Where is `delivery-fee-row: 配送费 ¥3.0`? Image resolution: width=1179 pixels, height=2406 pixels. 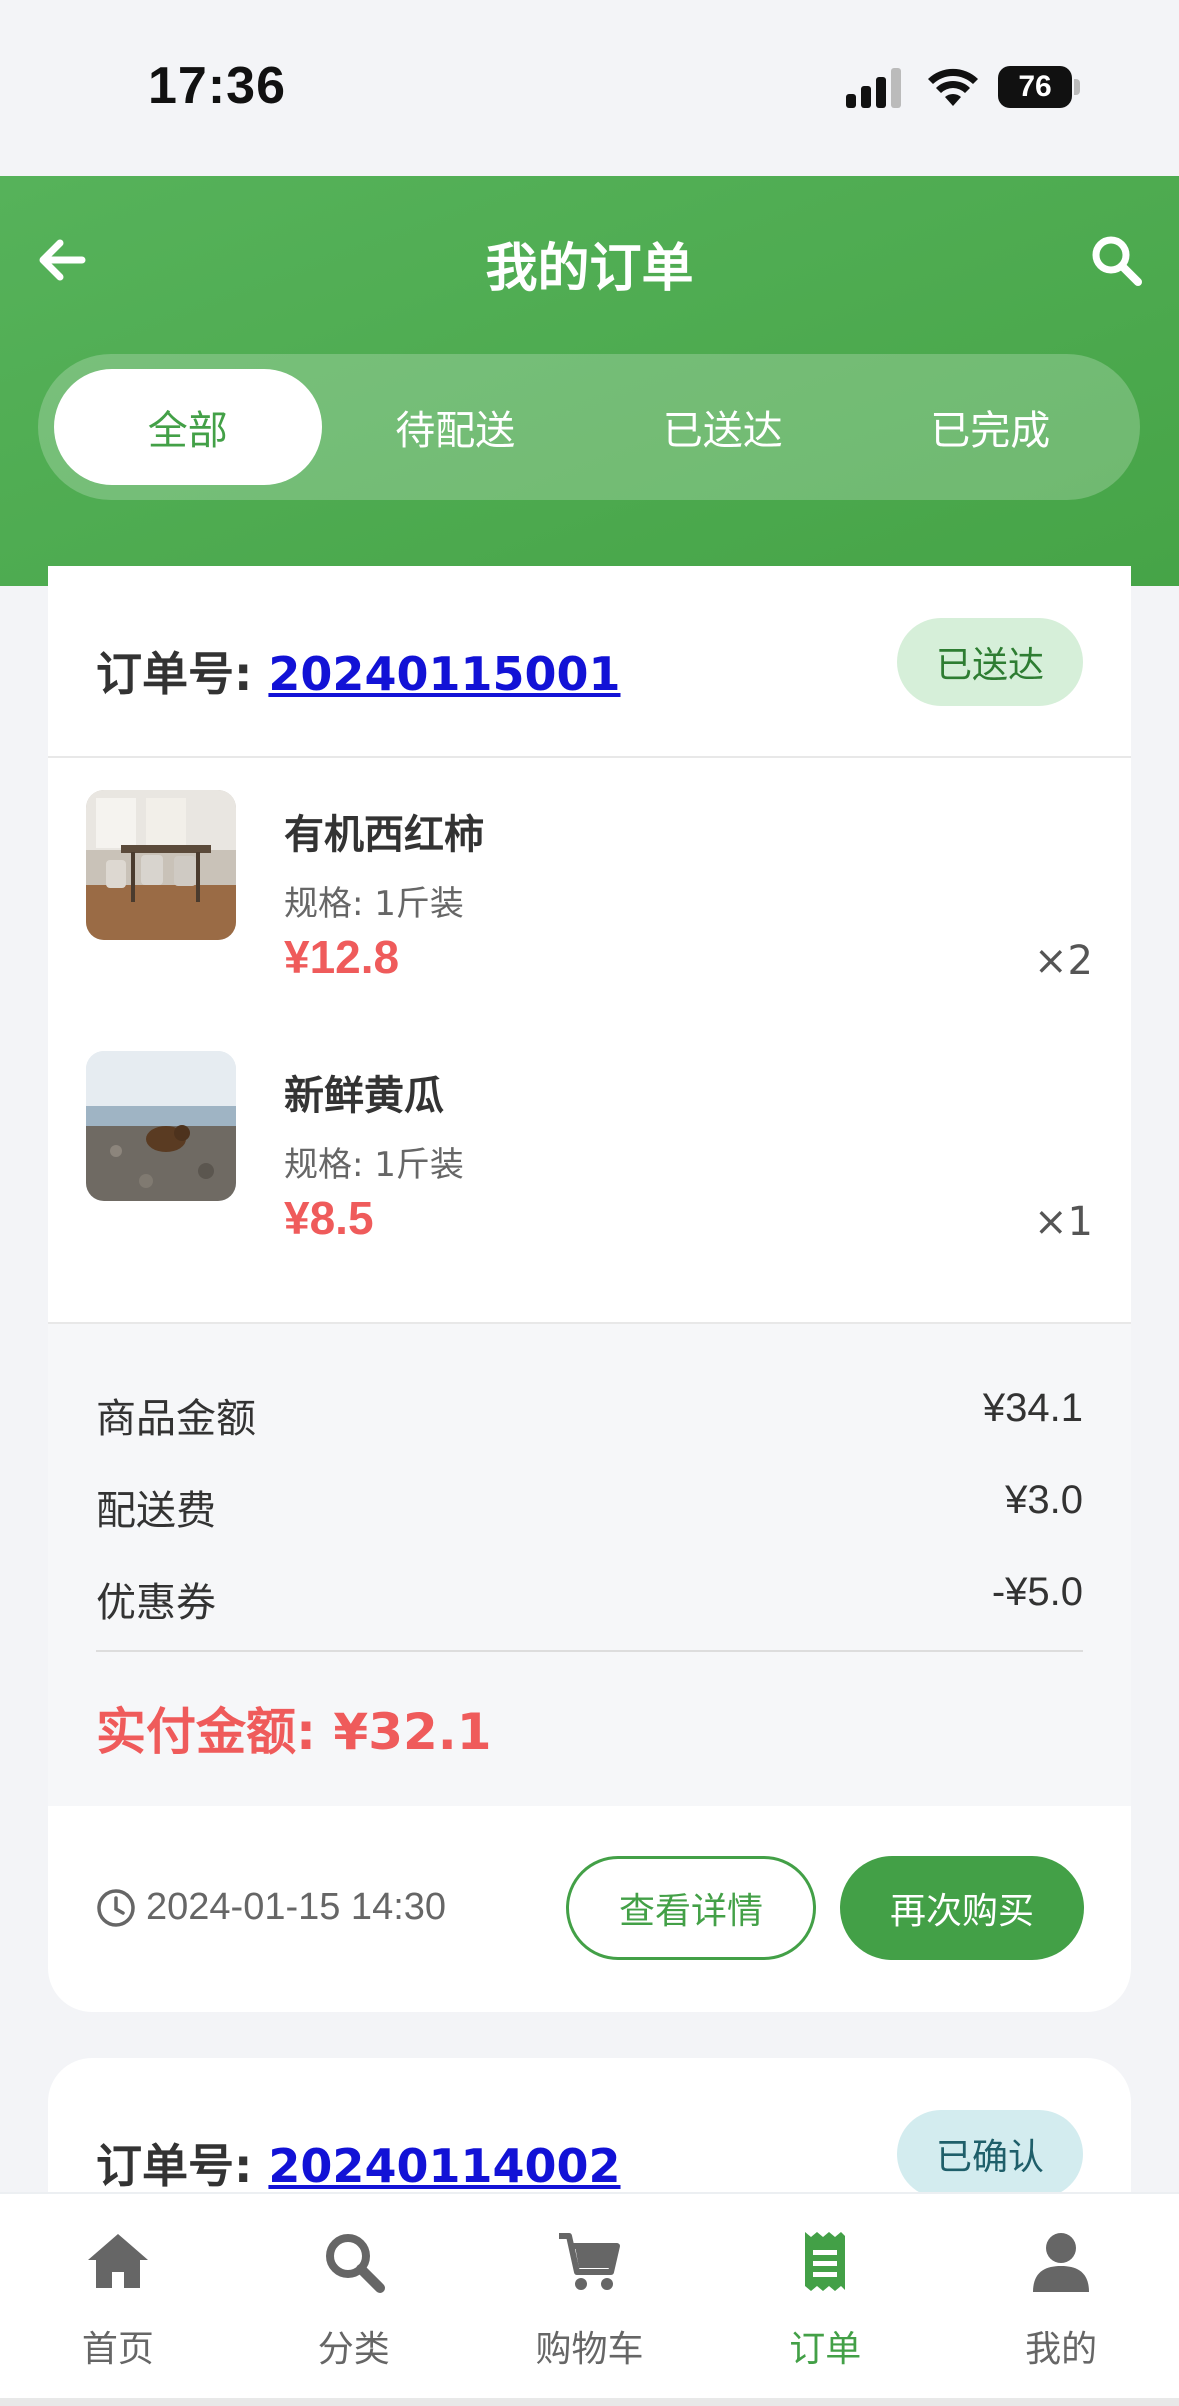 delivery-fee-row: 配送费 ¥3.0 is located at coordinates (589, 1508).